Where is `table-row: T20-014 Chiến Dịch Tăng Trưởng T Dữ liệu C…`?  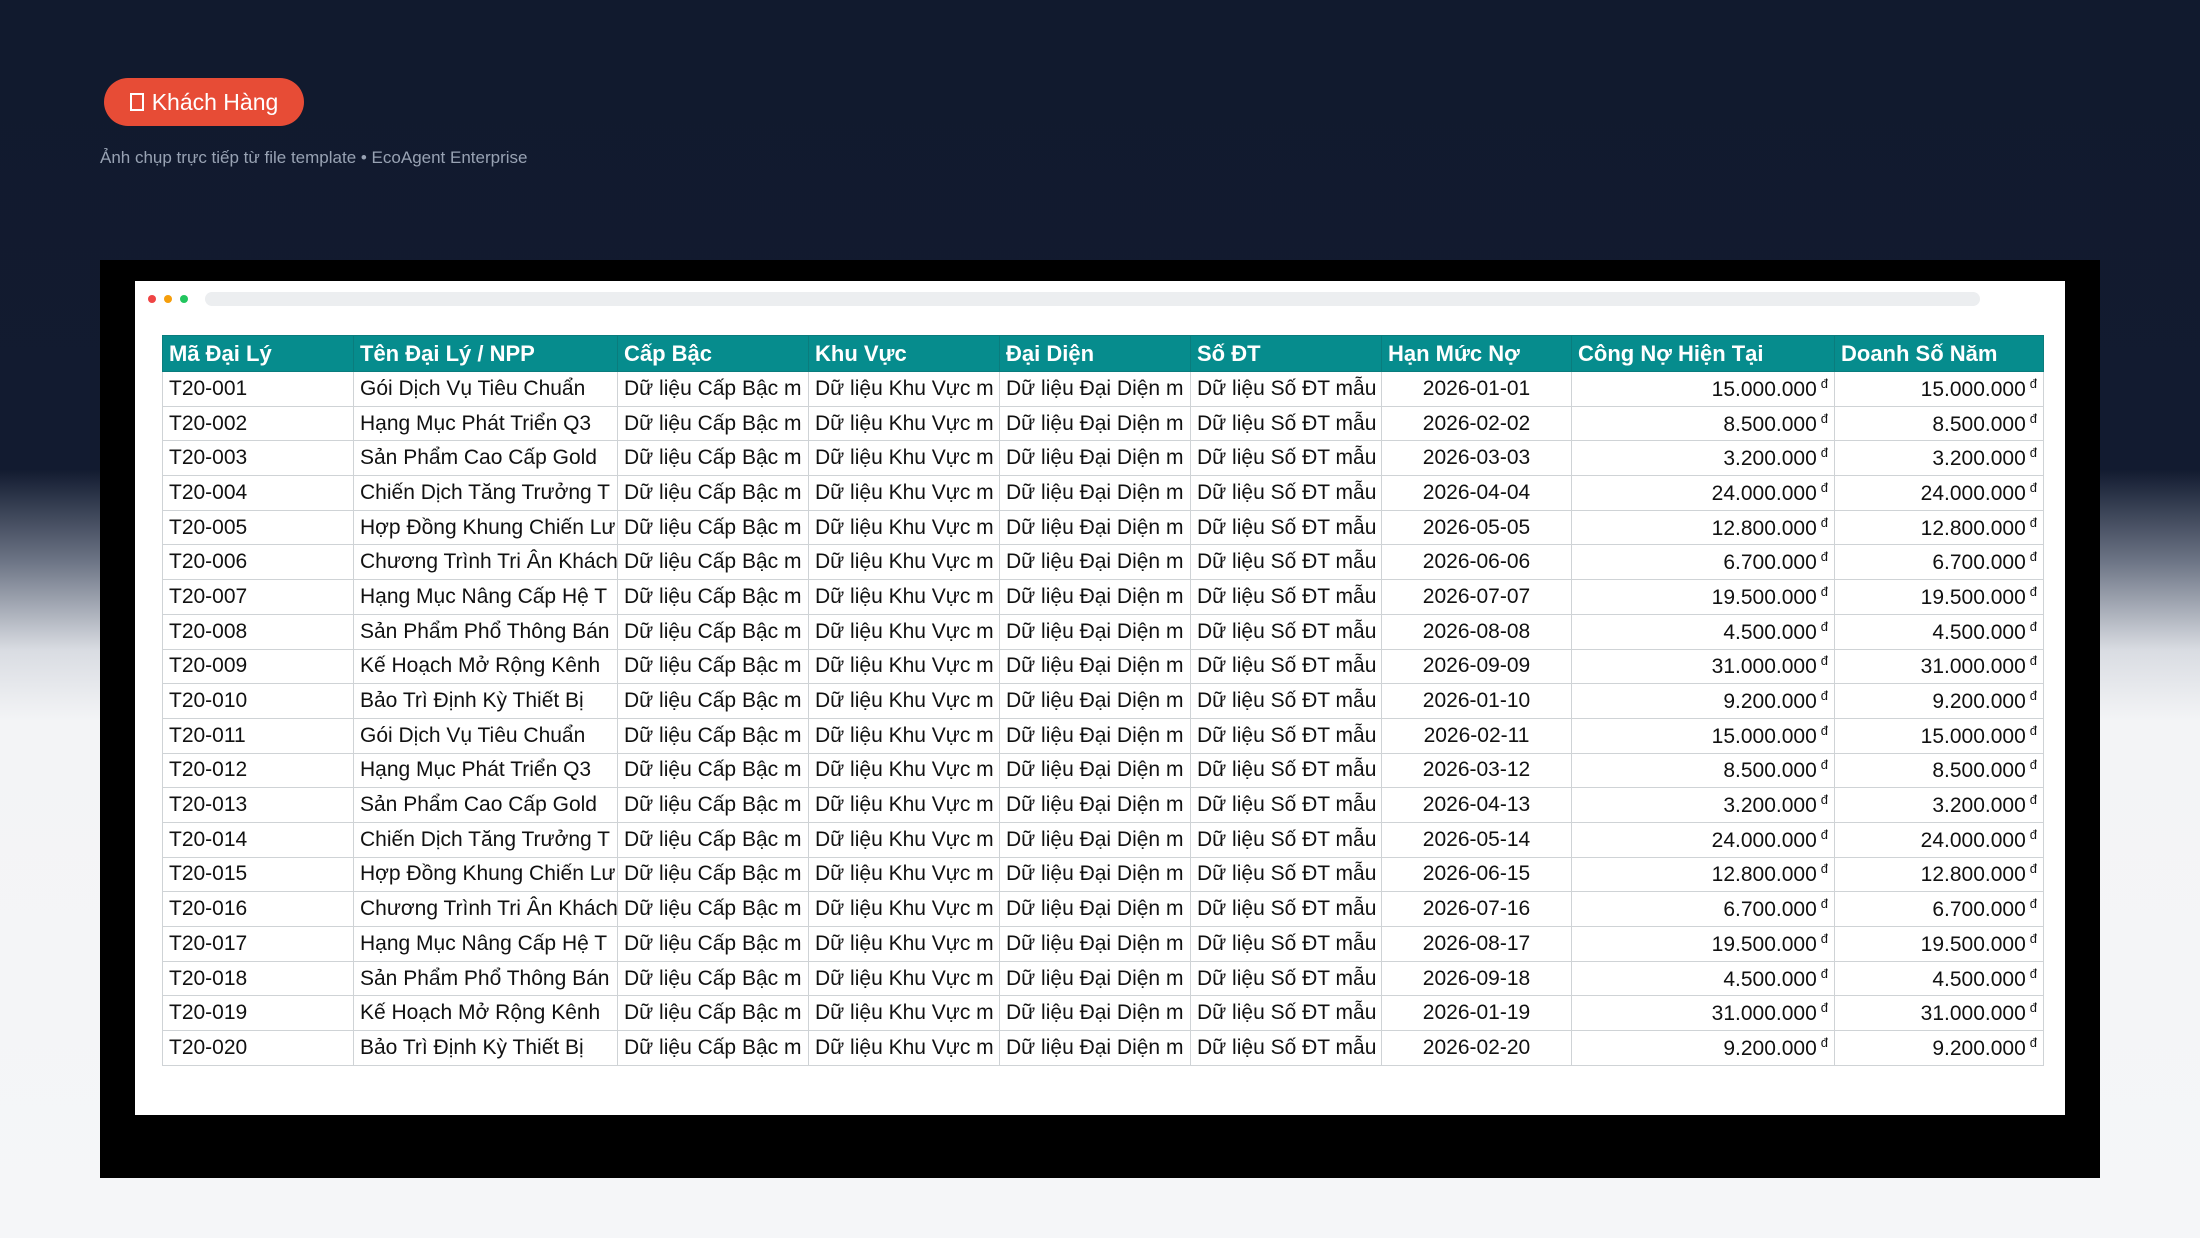 table-row: T20-014 Chiến Dịch Tăng Trưởng T Dữ liệu C… is located at coordinates (1103, 839).